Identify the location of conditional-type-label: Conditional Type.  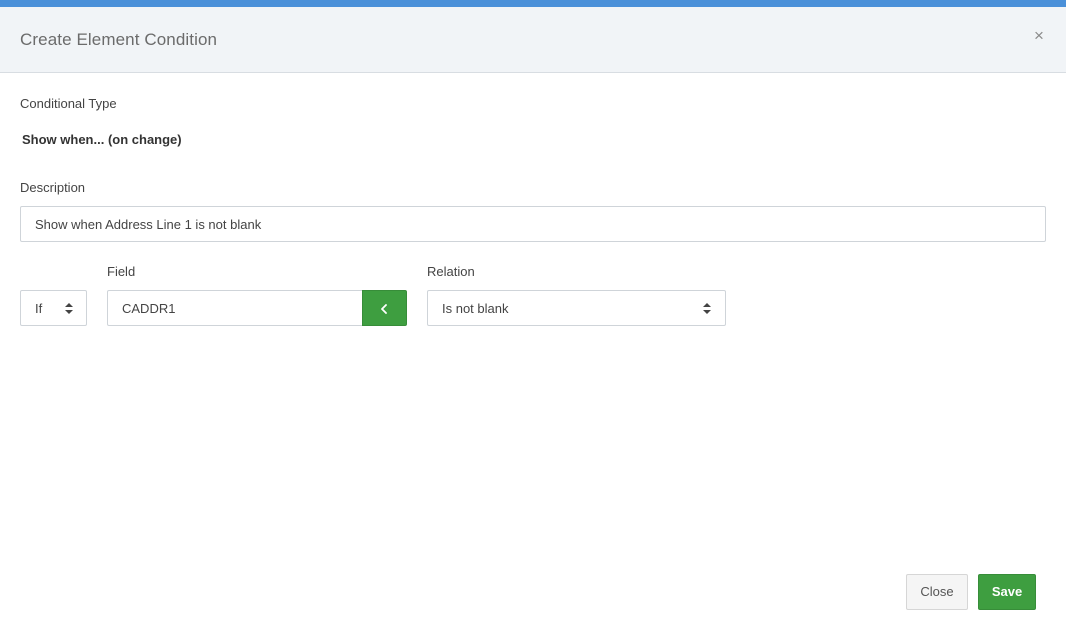
(68, 103).